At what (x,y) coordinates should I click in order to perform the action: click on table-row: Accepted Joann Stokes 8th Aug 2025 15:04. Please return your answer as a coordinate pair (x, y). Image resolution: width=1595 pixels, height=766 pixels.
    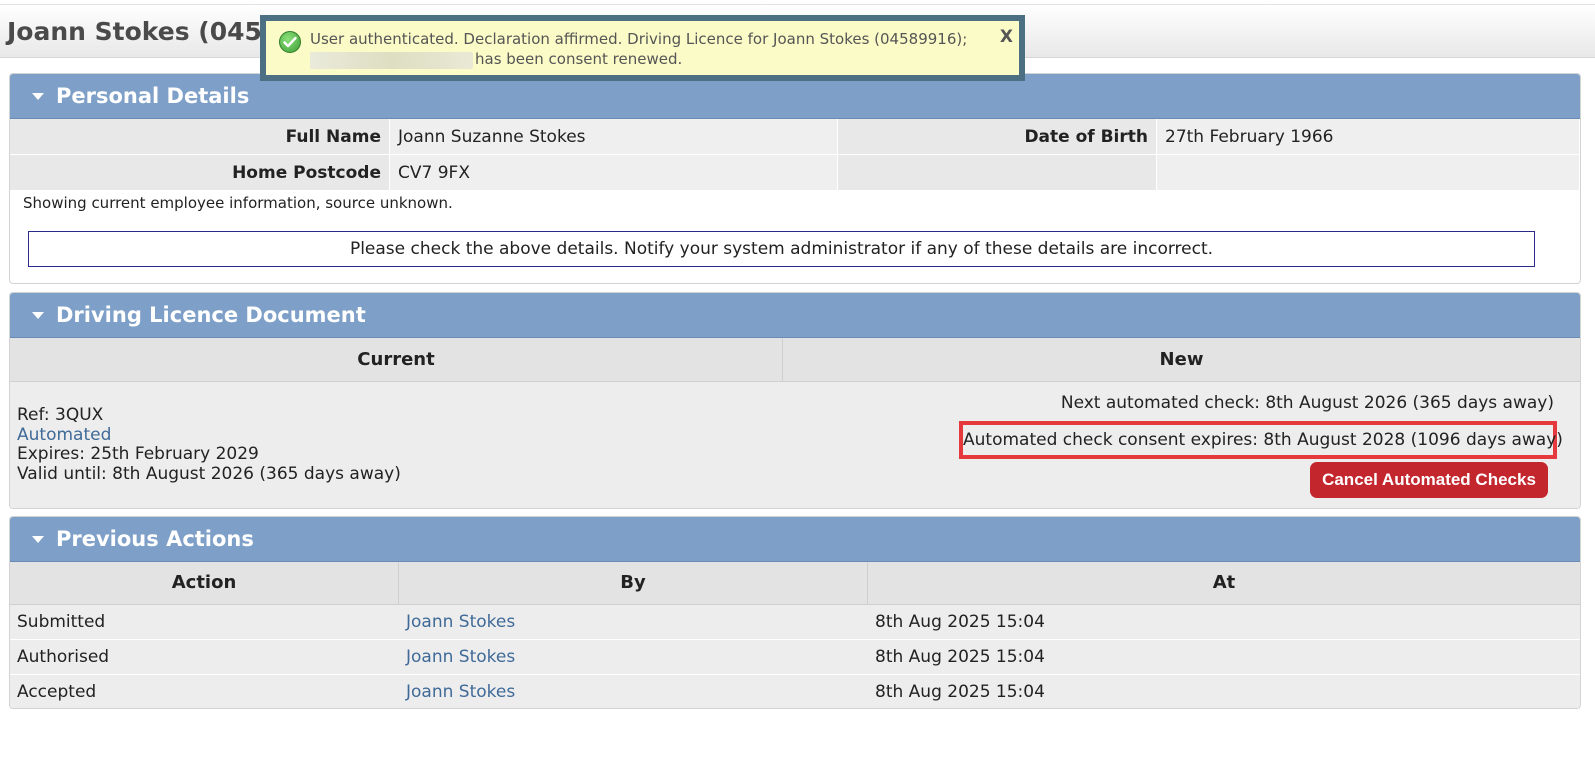
    Looking at the image, I should click on (795, 691).